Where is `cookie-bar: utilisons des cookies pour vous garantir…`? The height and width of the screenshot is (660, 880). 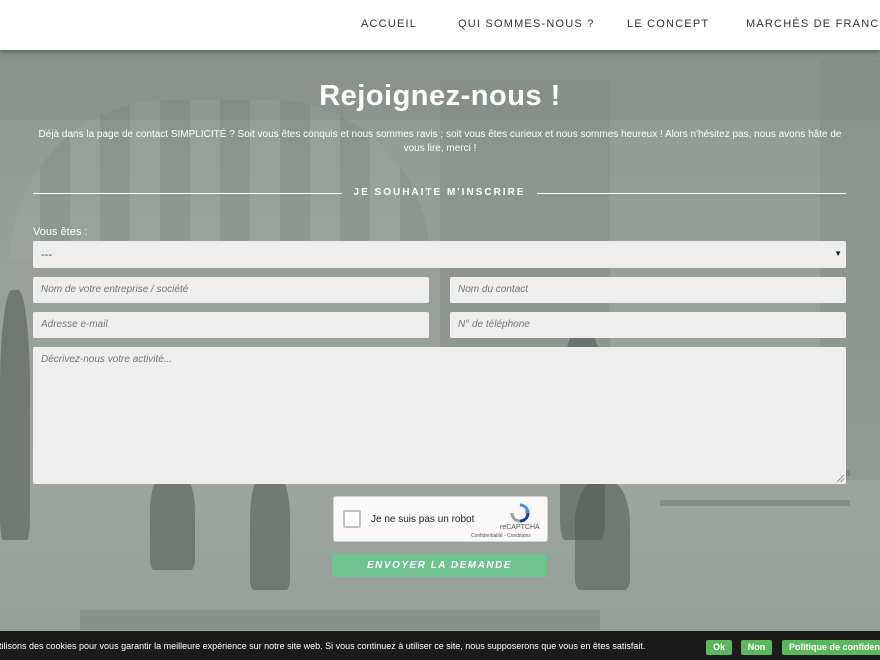
cookie-bar: utilisons des cookies pour vous garantir… is located at coordinates (440, 645).